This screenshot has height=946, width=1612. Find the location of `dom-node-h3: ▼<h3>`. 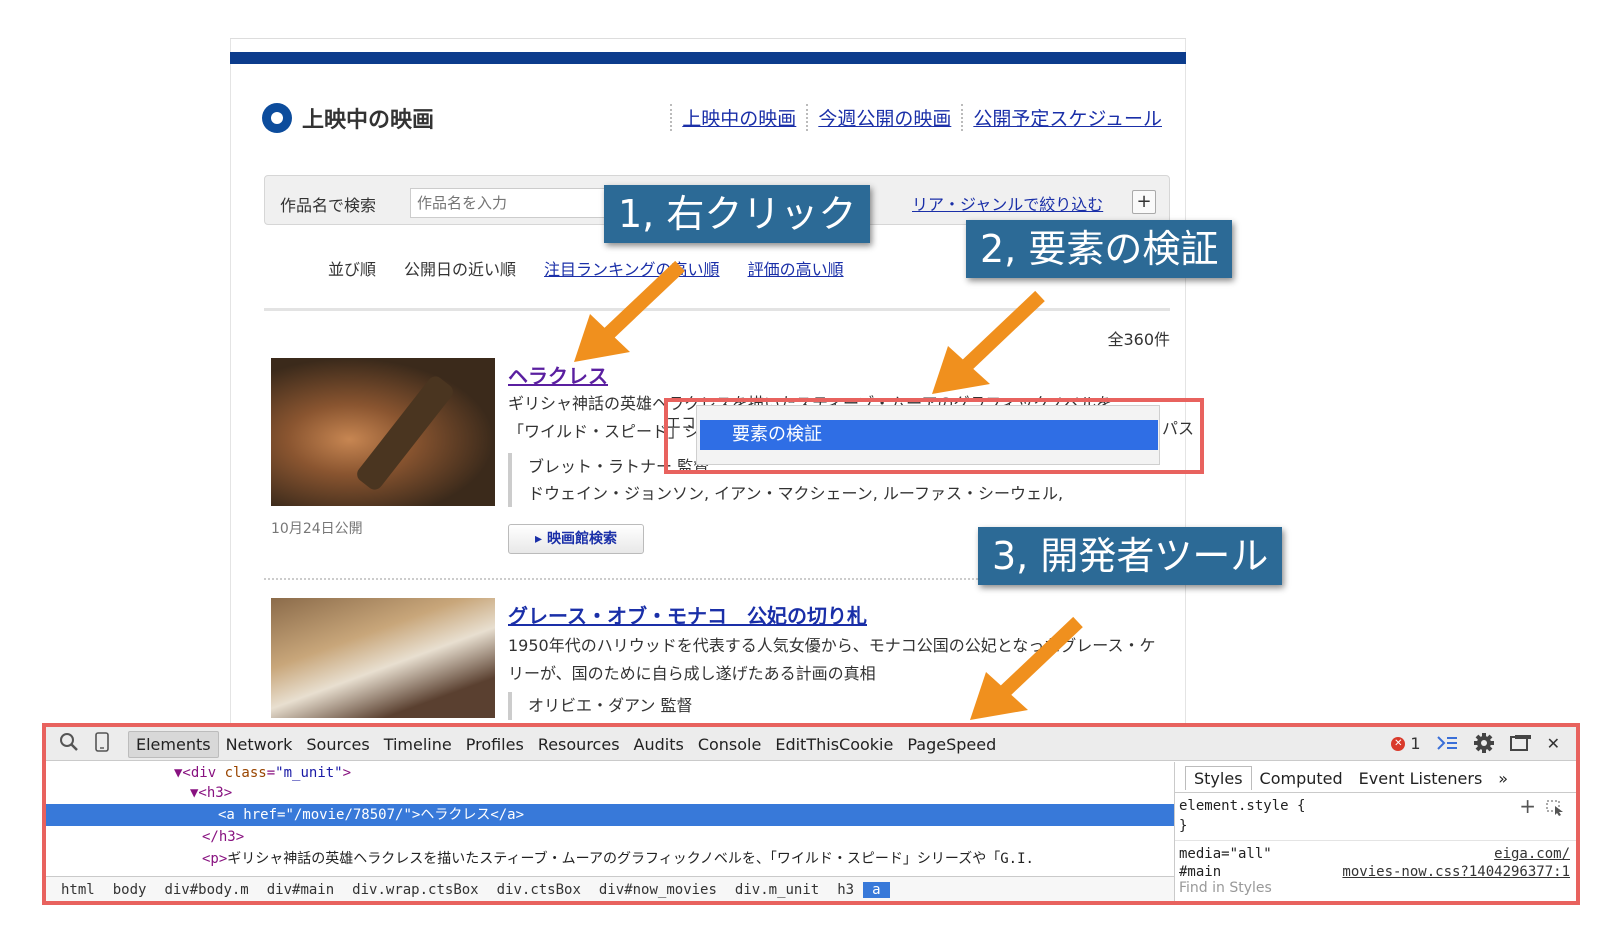

dom-node-h3: ▼<h3> is located at coordinates (610, 793).